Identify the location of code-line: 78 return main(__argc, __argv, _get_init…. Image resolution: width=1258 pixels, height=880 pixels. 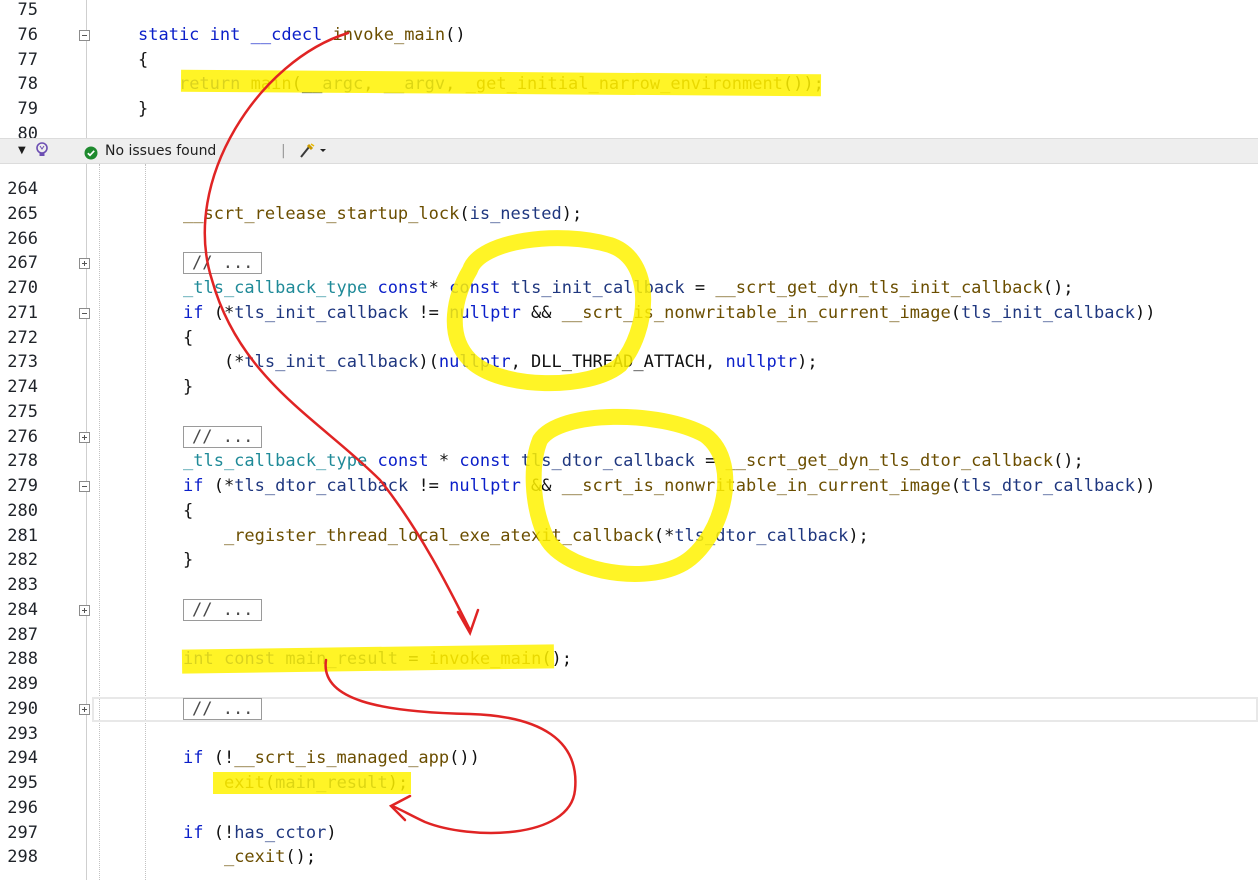
(629, 84).